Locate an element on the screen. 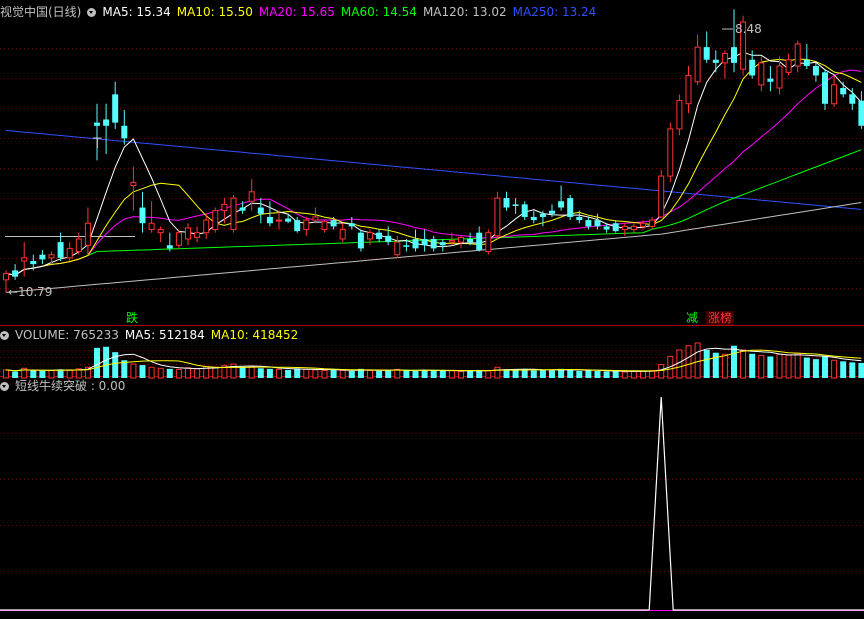 The width and height of the screenshot is (864, 619). volume-ma10-label: MA10: 418452 is located at coordinates (254, 335).